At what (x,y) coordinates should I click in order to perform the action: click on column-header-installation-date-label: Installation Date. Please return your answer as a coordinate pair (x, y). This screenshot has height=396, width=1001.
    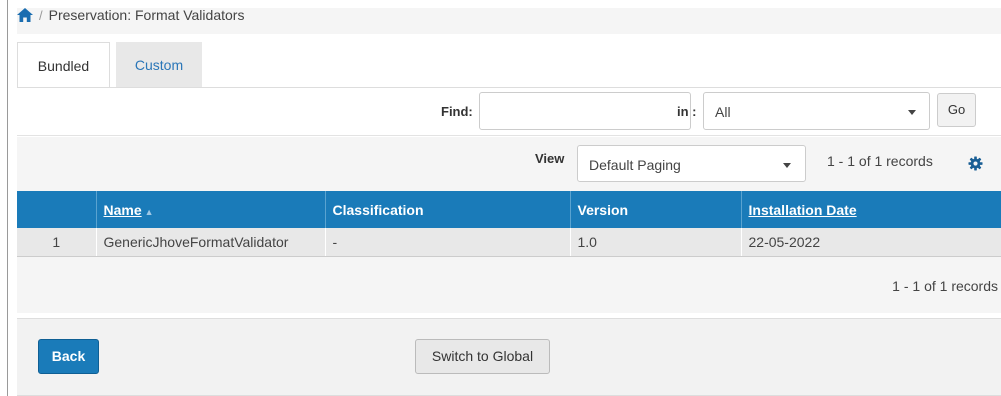
    Looking at the image, I should click on (803, 210).